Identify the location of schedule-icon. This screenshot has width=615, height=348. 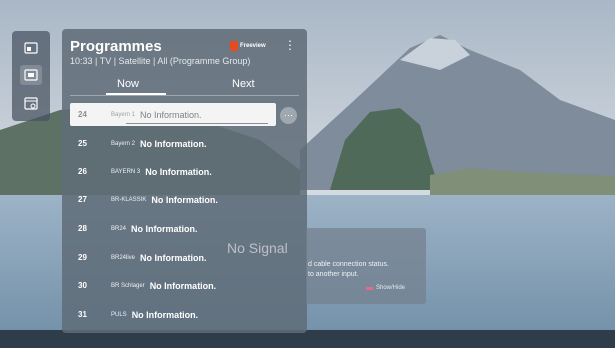
(31, 103).